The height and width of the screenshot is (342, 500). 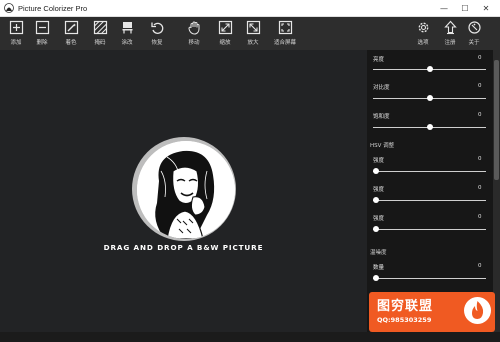 I want to click on undo-icon, so click(x=156, y=28).